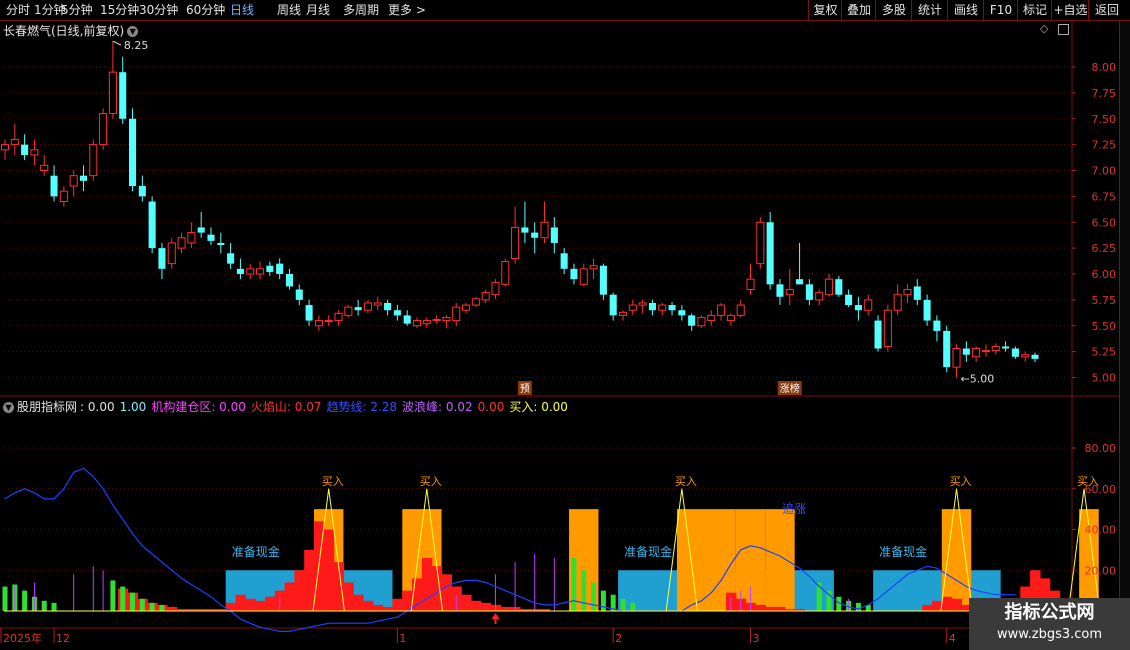 The height and width of the screenshot is (650, 1130). What do you see at coordinates (402, 638) in the screenshot?
I see `time-axis-label: 1` at bounding box center [402, 638].